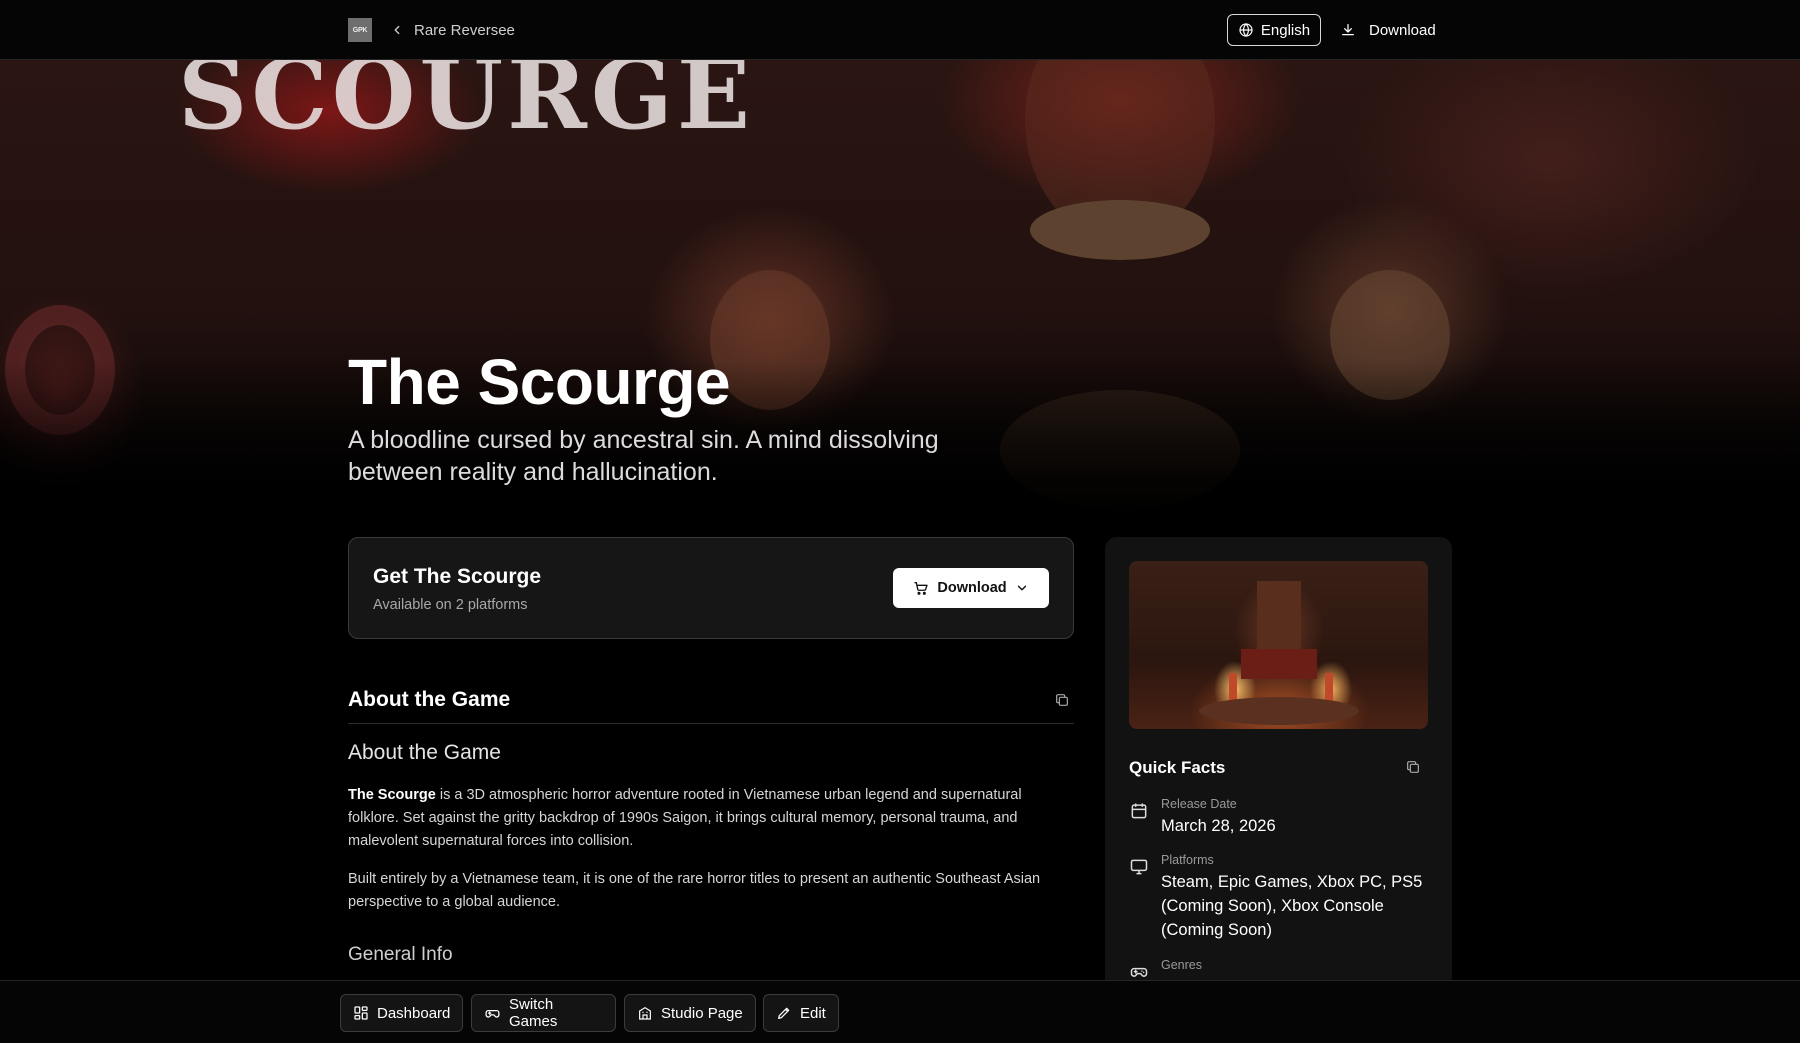  Describe the element at coordinates (397, 30) in the screenshot. I see `chevron-left-icon` at that location.